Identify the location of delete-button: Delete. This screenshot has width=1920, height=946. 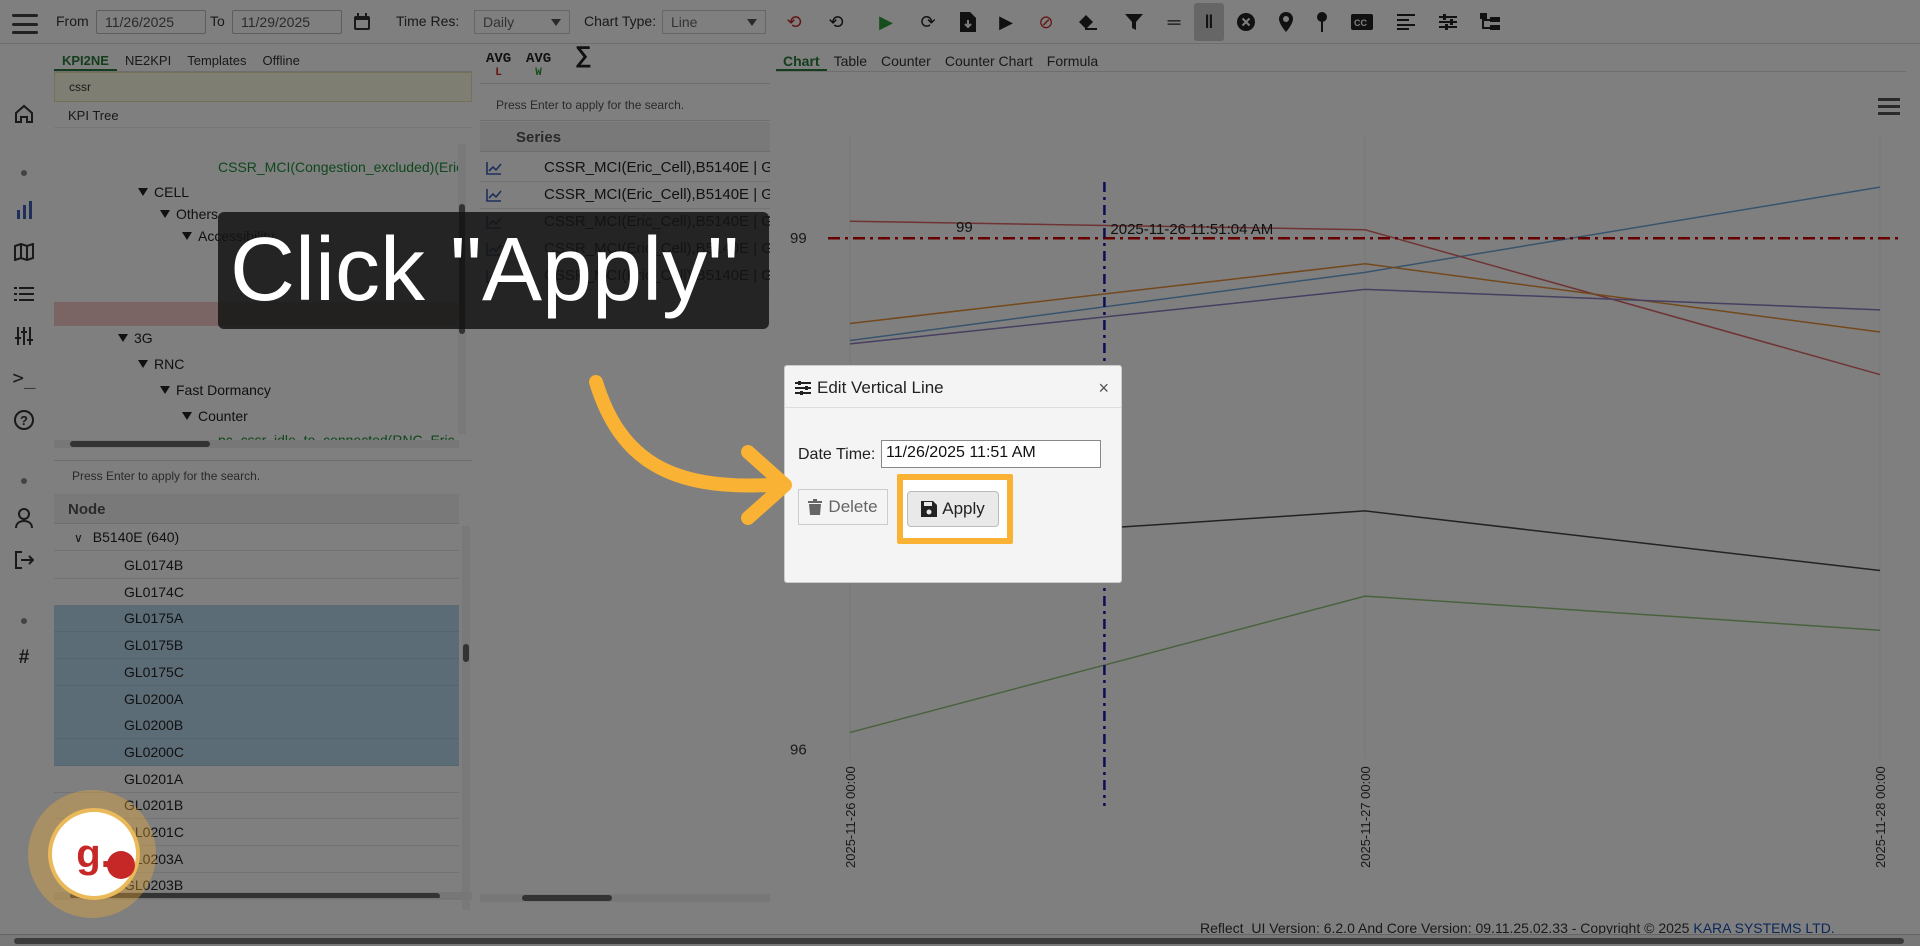
(843, 507).